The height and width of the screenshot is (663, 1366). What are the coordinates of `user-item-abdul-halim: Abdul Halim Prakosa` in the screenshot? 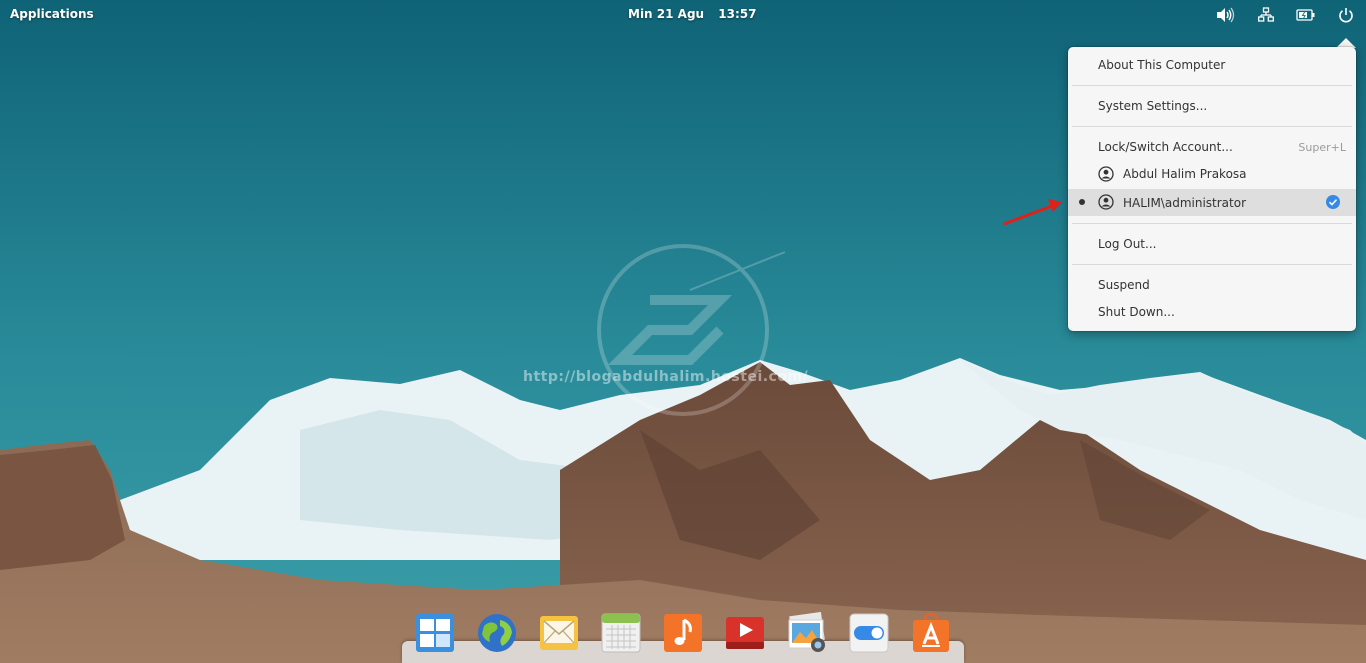 It's located at (1212, 174).